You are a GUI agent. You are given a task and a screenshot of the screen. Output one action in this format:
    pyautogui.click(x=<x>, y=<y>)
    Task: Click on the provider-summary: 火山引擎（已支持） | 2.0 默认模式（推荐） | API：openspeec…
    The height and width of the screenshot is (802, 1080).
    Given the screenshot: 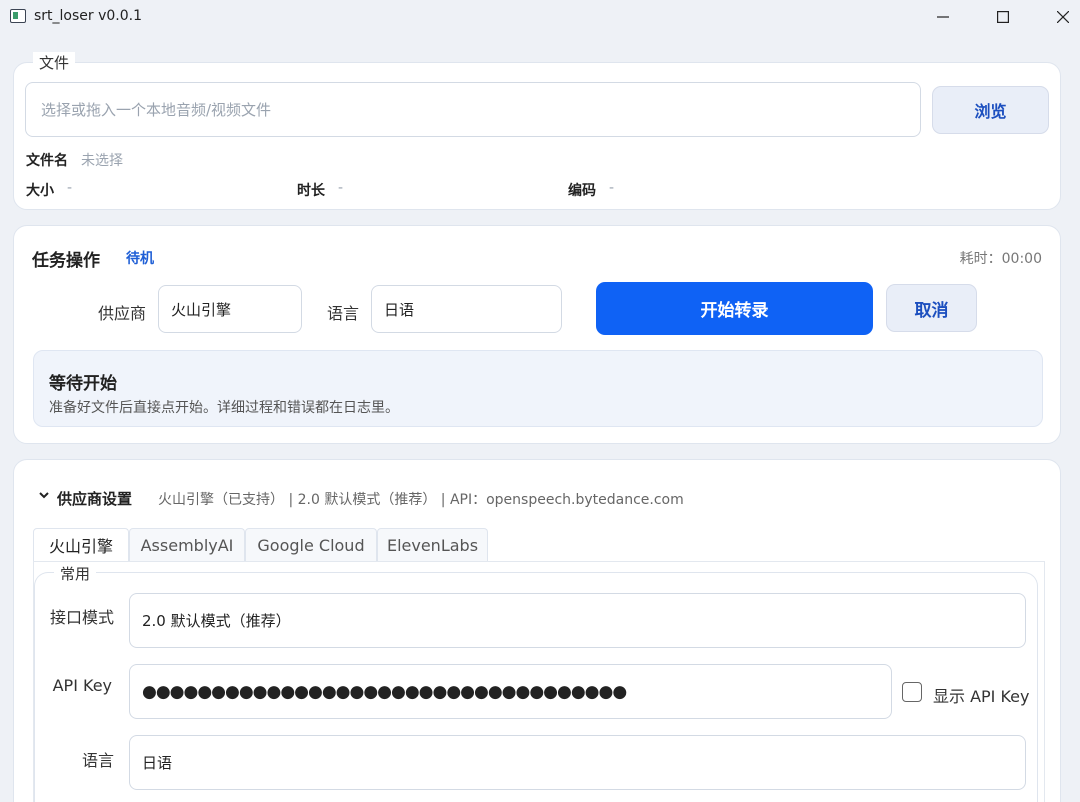 What is the action you would take?
    pyautogui.click(x=421, y=500)
    